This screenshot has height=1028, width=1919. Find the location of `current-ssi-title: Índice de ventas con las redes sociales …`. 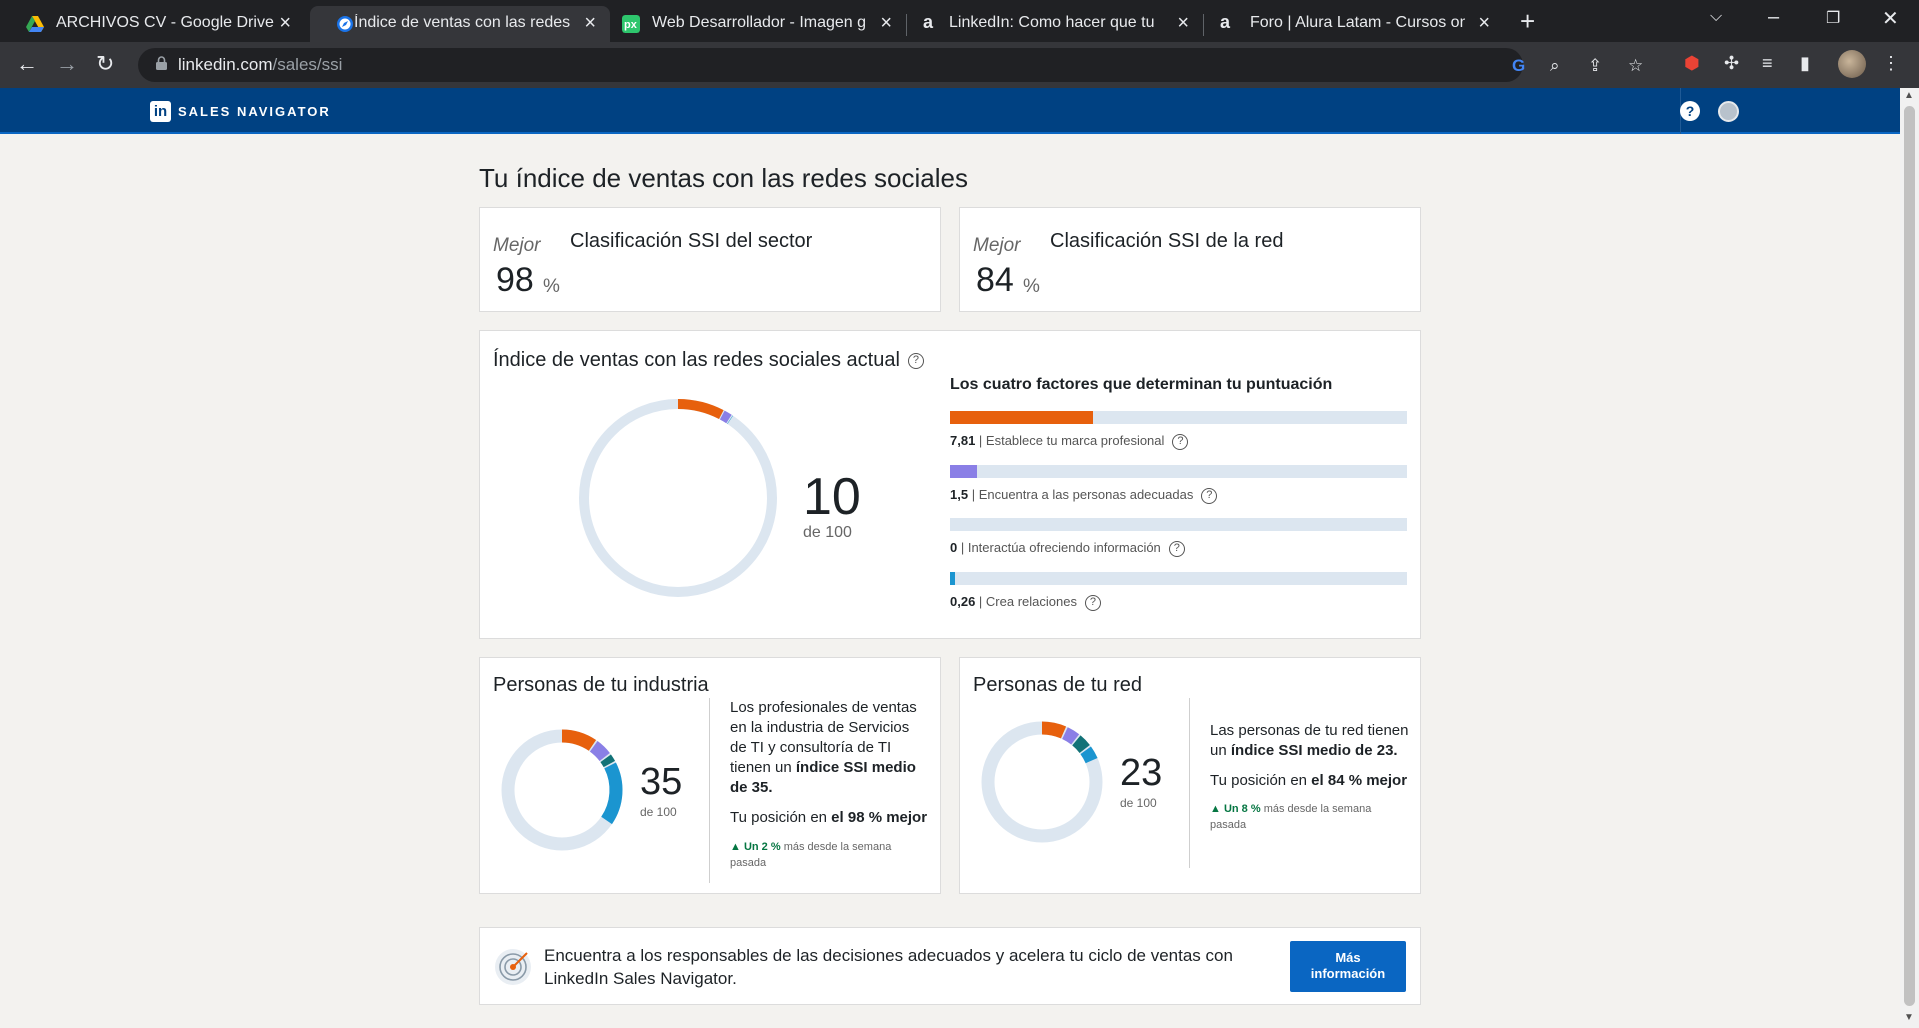

current-ssi-title: Índice de ventas con las redes sociales … is located at coordinates (708, 360).